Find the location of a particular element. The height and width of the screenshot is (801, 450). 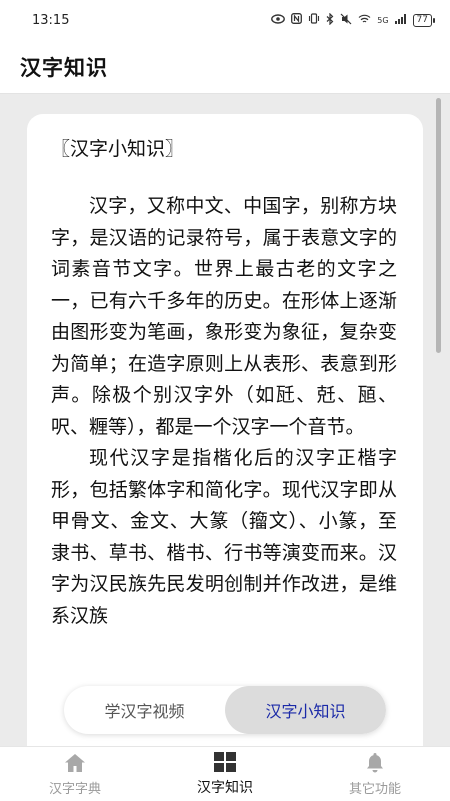

scrollbar is located at coordinates (438, 225).